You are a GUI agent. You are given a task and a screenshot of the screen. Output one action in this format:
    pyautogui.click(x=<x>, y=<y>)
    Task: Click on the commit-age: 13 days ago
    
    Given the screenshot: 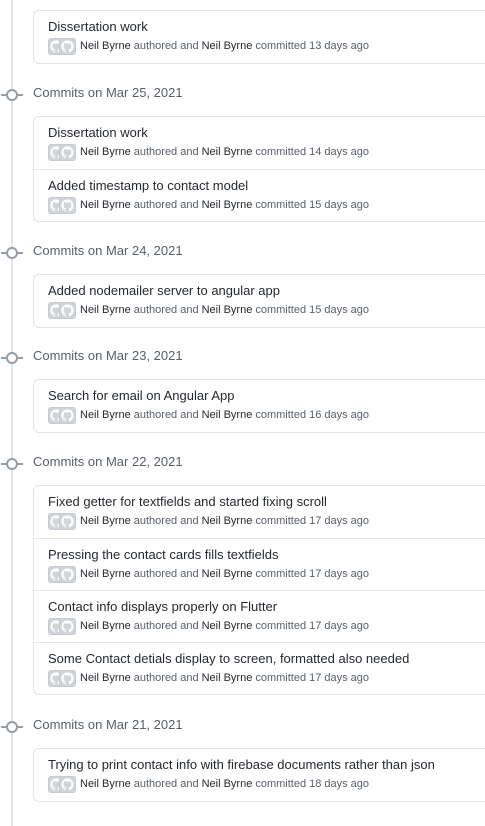 What is the action you would take?
    pyautogui.click(x=339, y=46)
    